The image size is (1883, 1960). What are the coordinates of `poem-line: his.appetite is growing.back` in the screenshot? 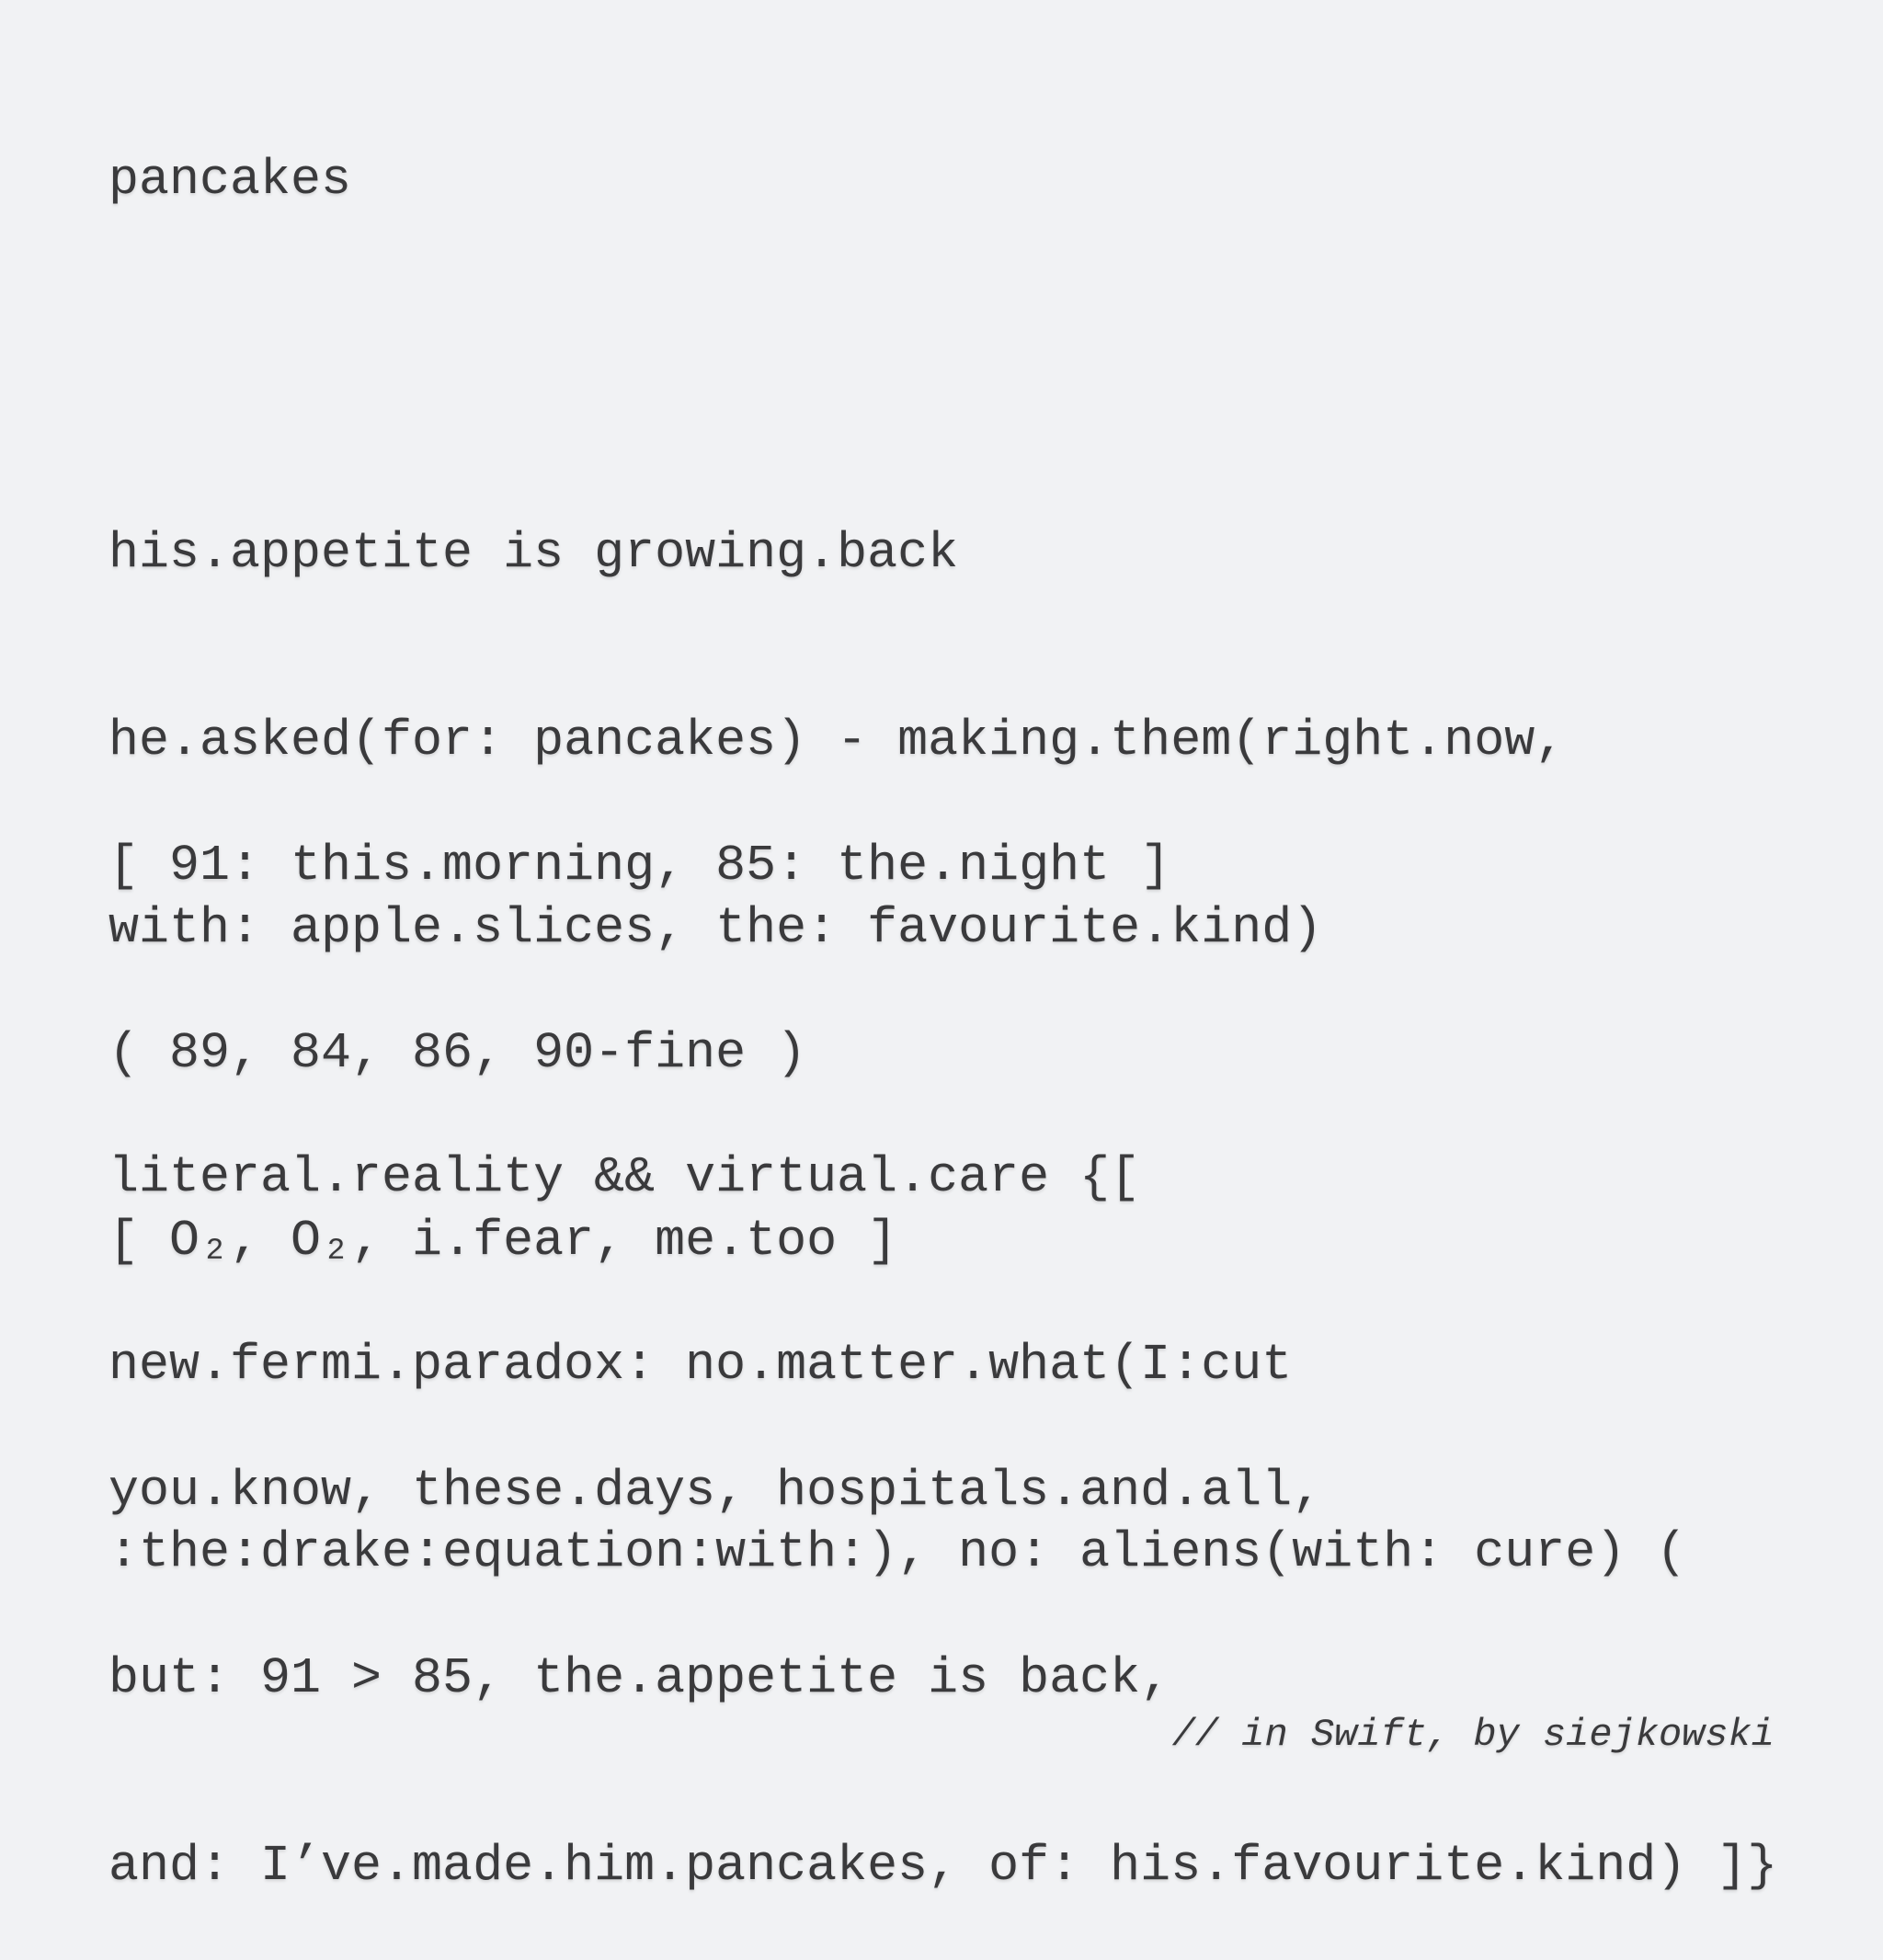 It's located at (533, 553).